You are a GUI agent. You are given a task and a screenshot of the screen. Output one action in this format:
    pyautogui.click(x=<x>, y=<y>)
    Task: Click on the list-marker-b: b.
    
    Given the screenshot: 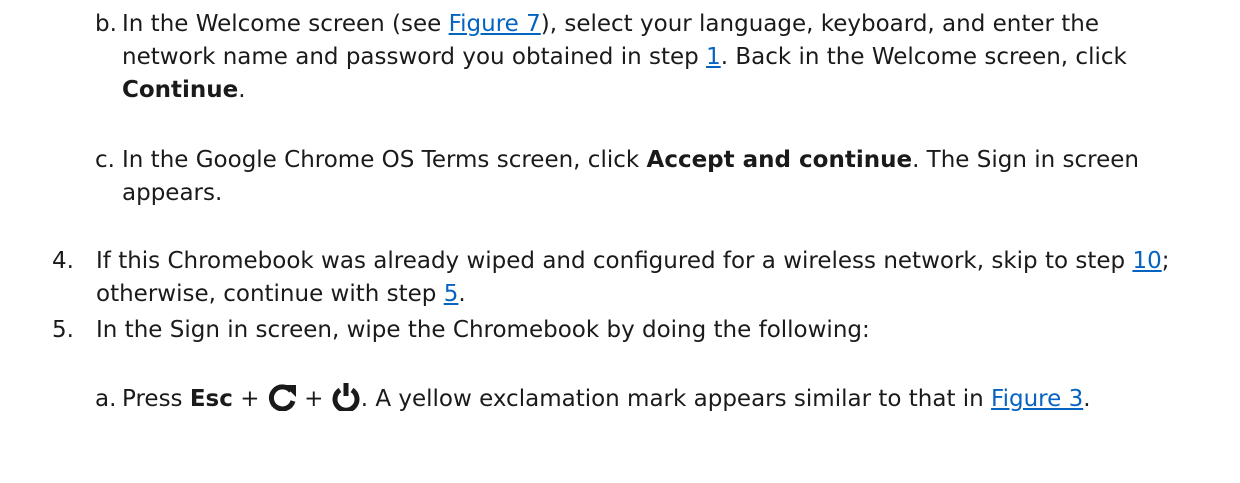 What is the action you would take?
    pyautogui.click(x=106, y=24)
    